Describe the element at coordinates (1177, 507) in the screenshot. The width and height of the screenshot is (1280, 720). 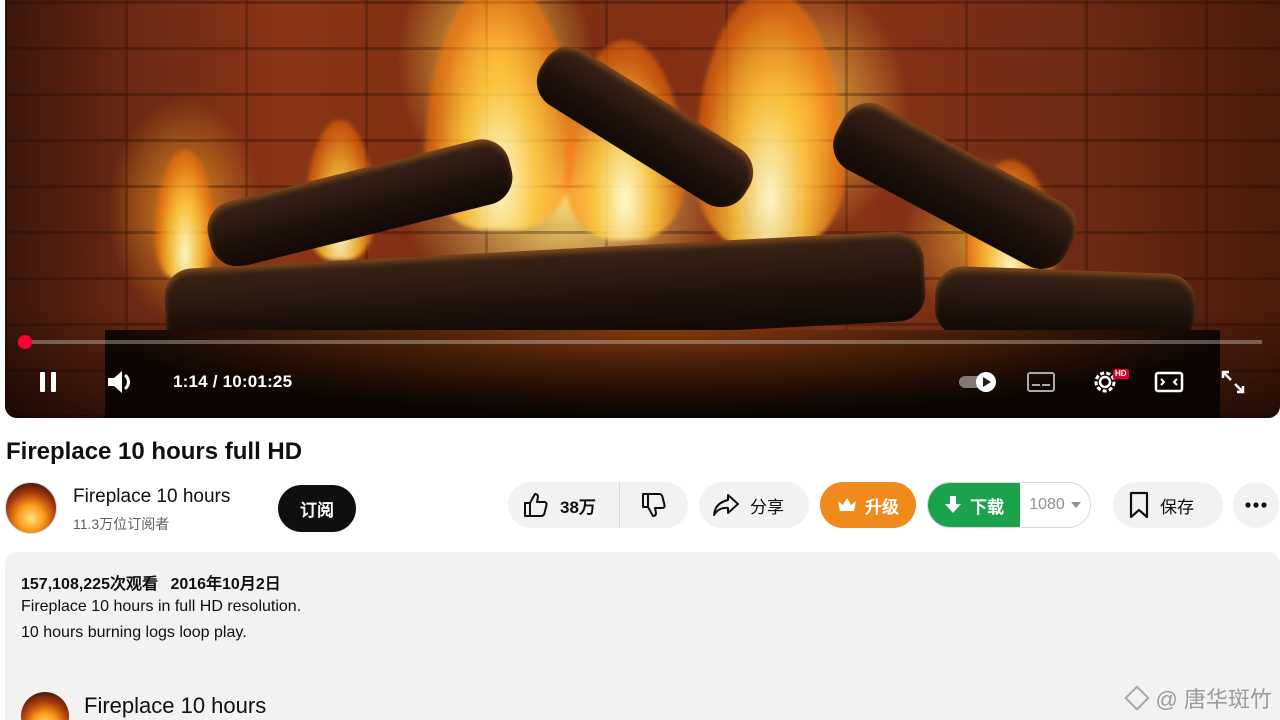
I see `save-label: 保存` at that location.